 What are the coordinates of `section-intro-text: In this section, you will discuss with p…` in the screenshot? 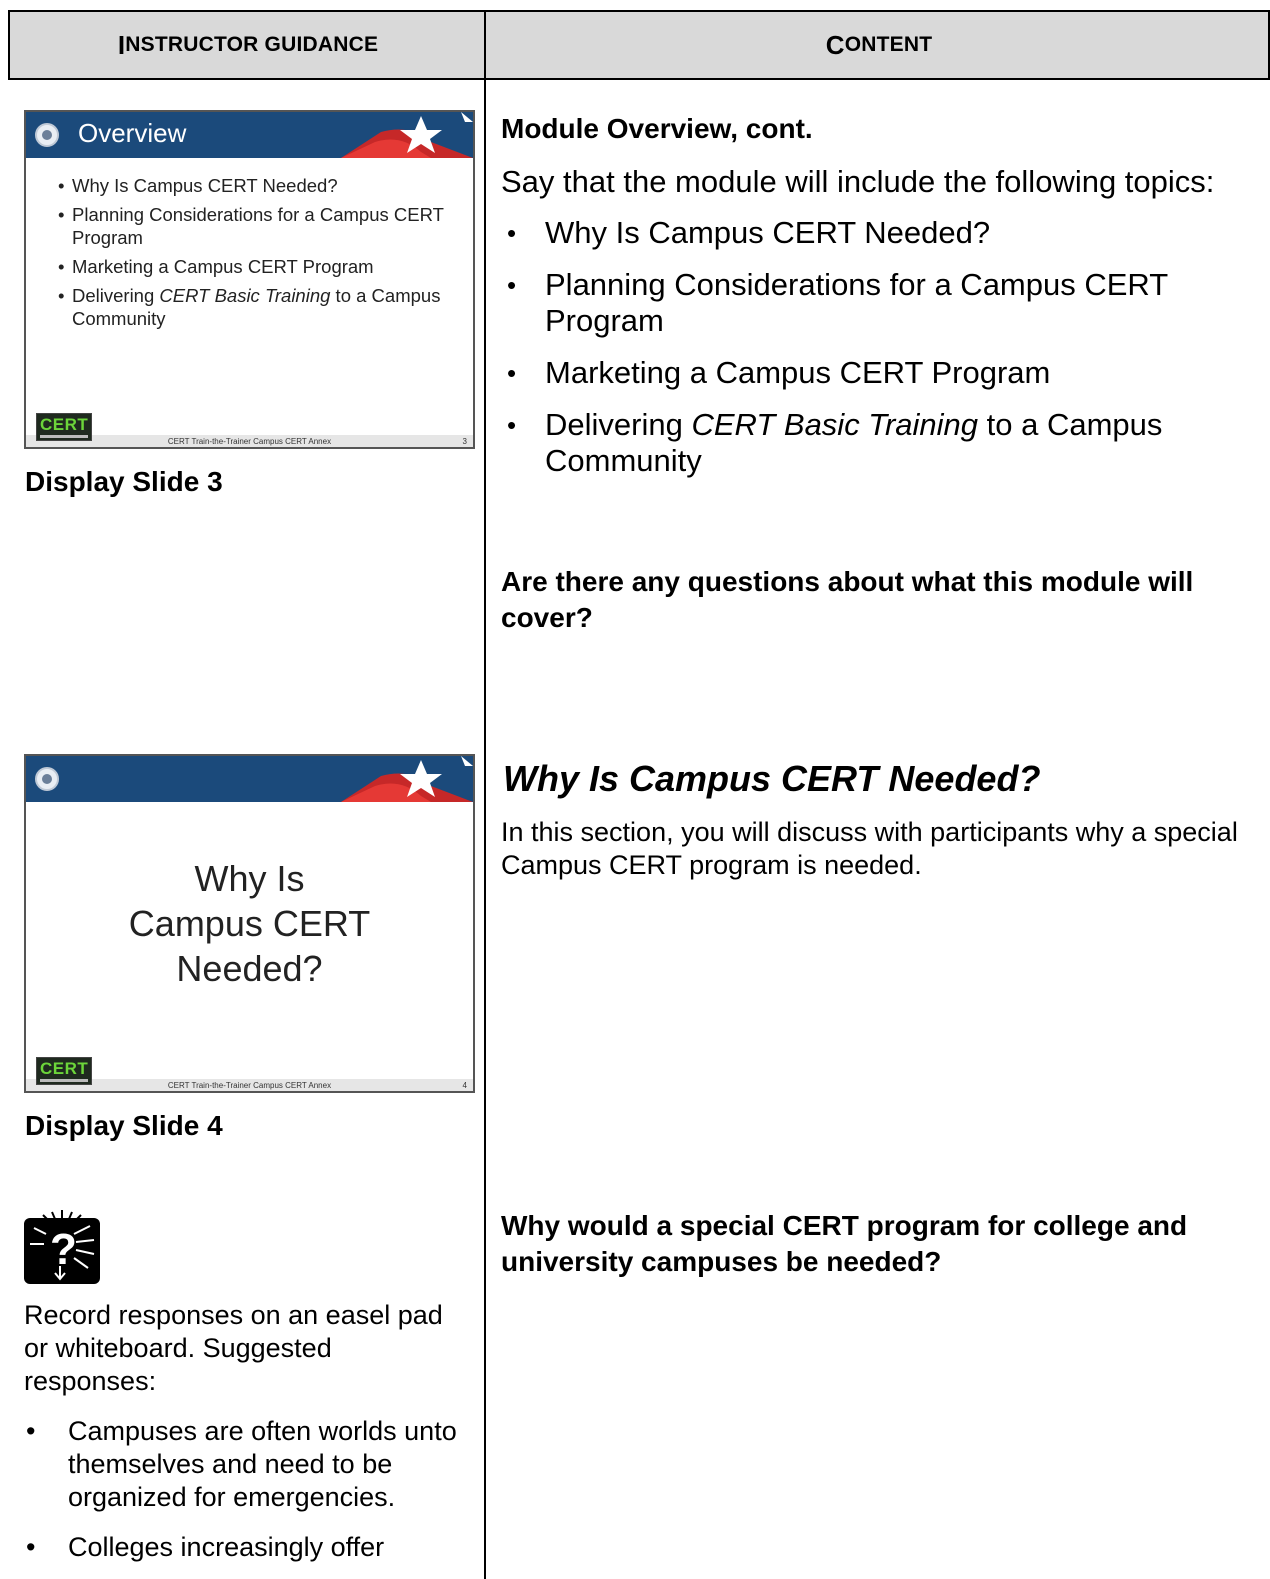 It's located at (869, 848).